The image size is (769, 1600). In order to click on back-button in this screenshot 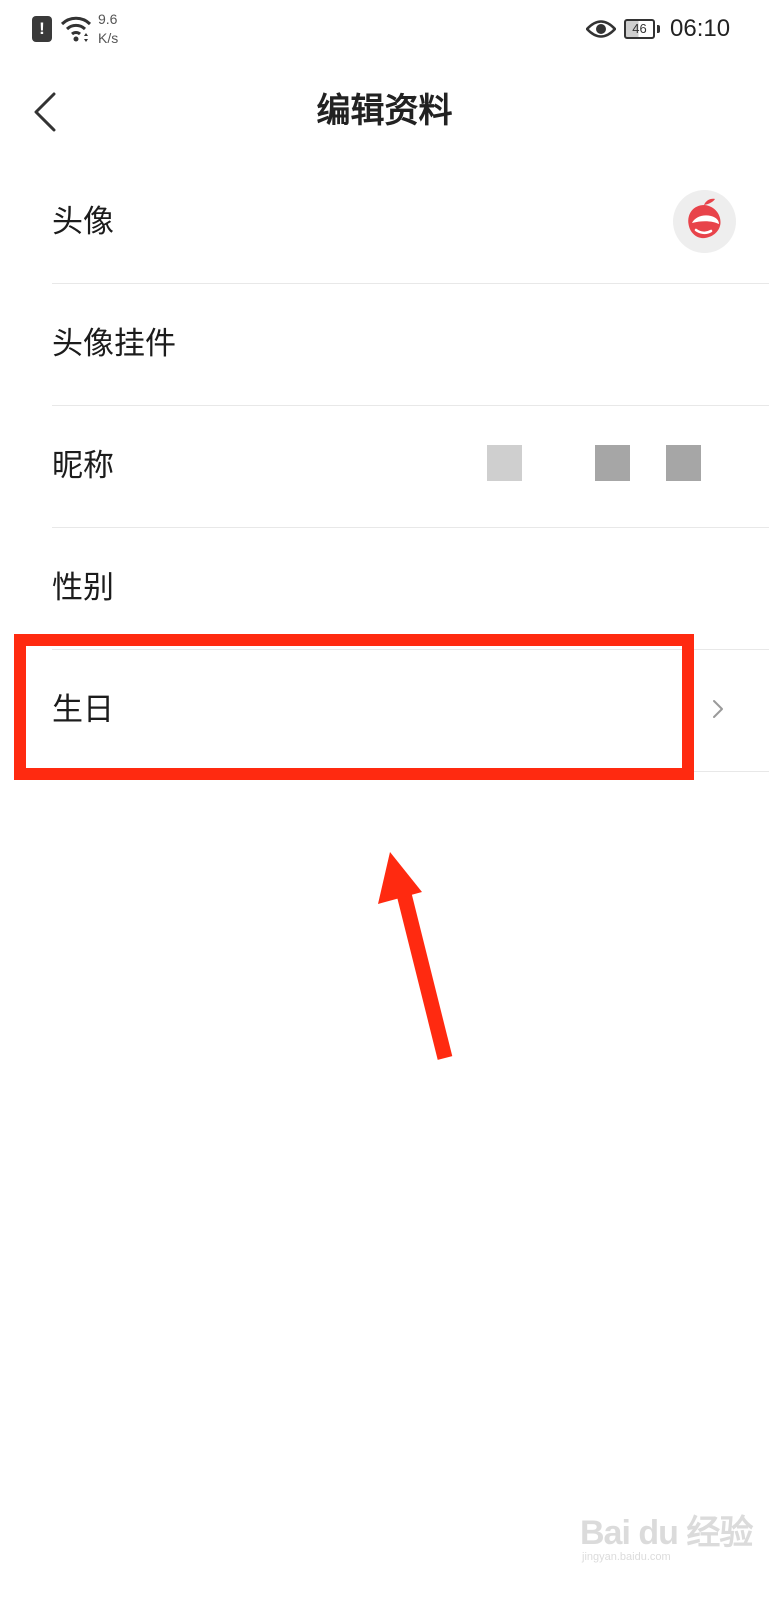, I will do `click(50, 112)`.